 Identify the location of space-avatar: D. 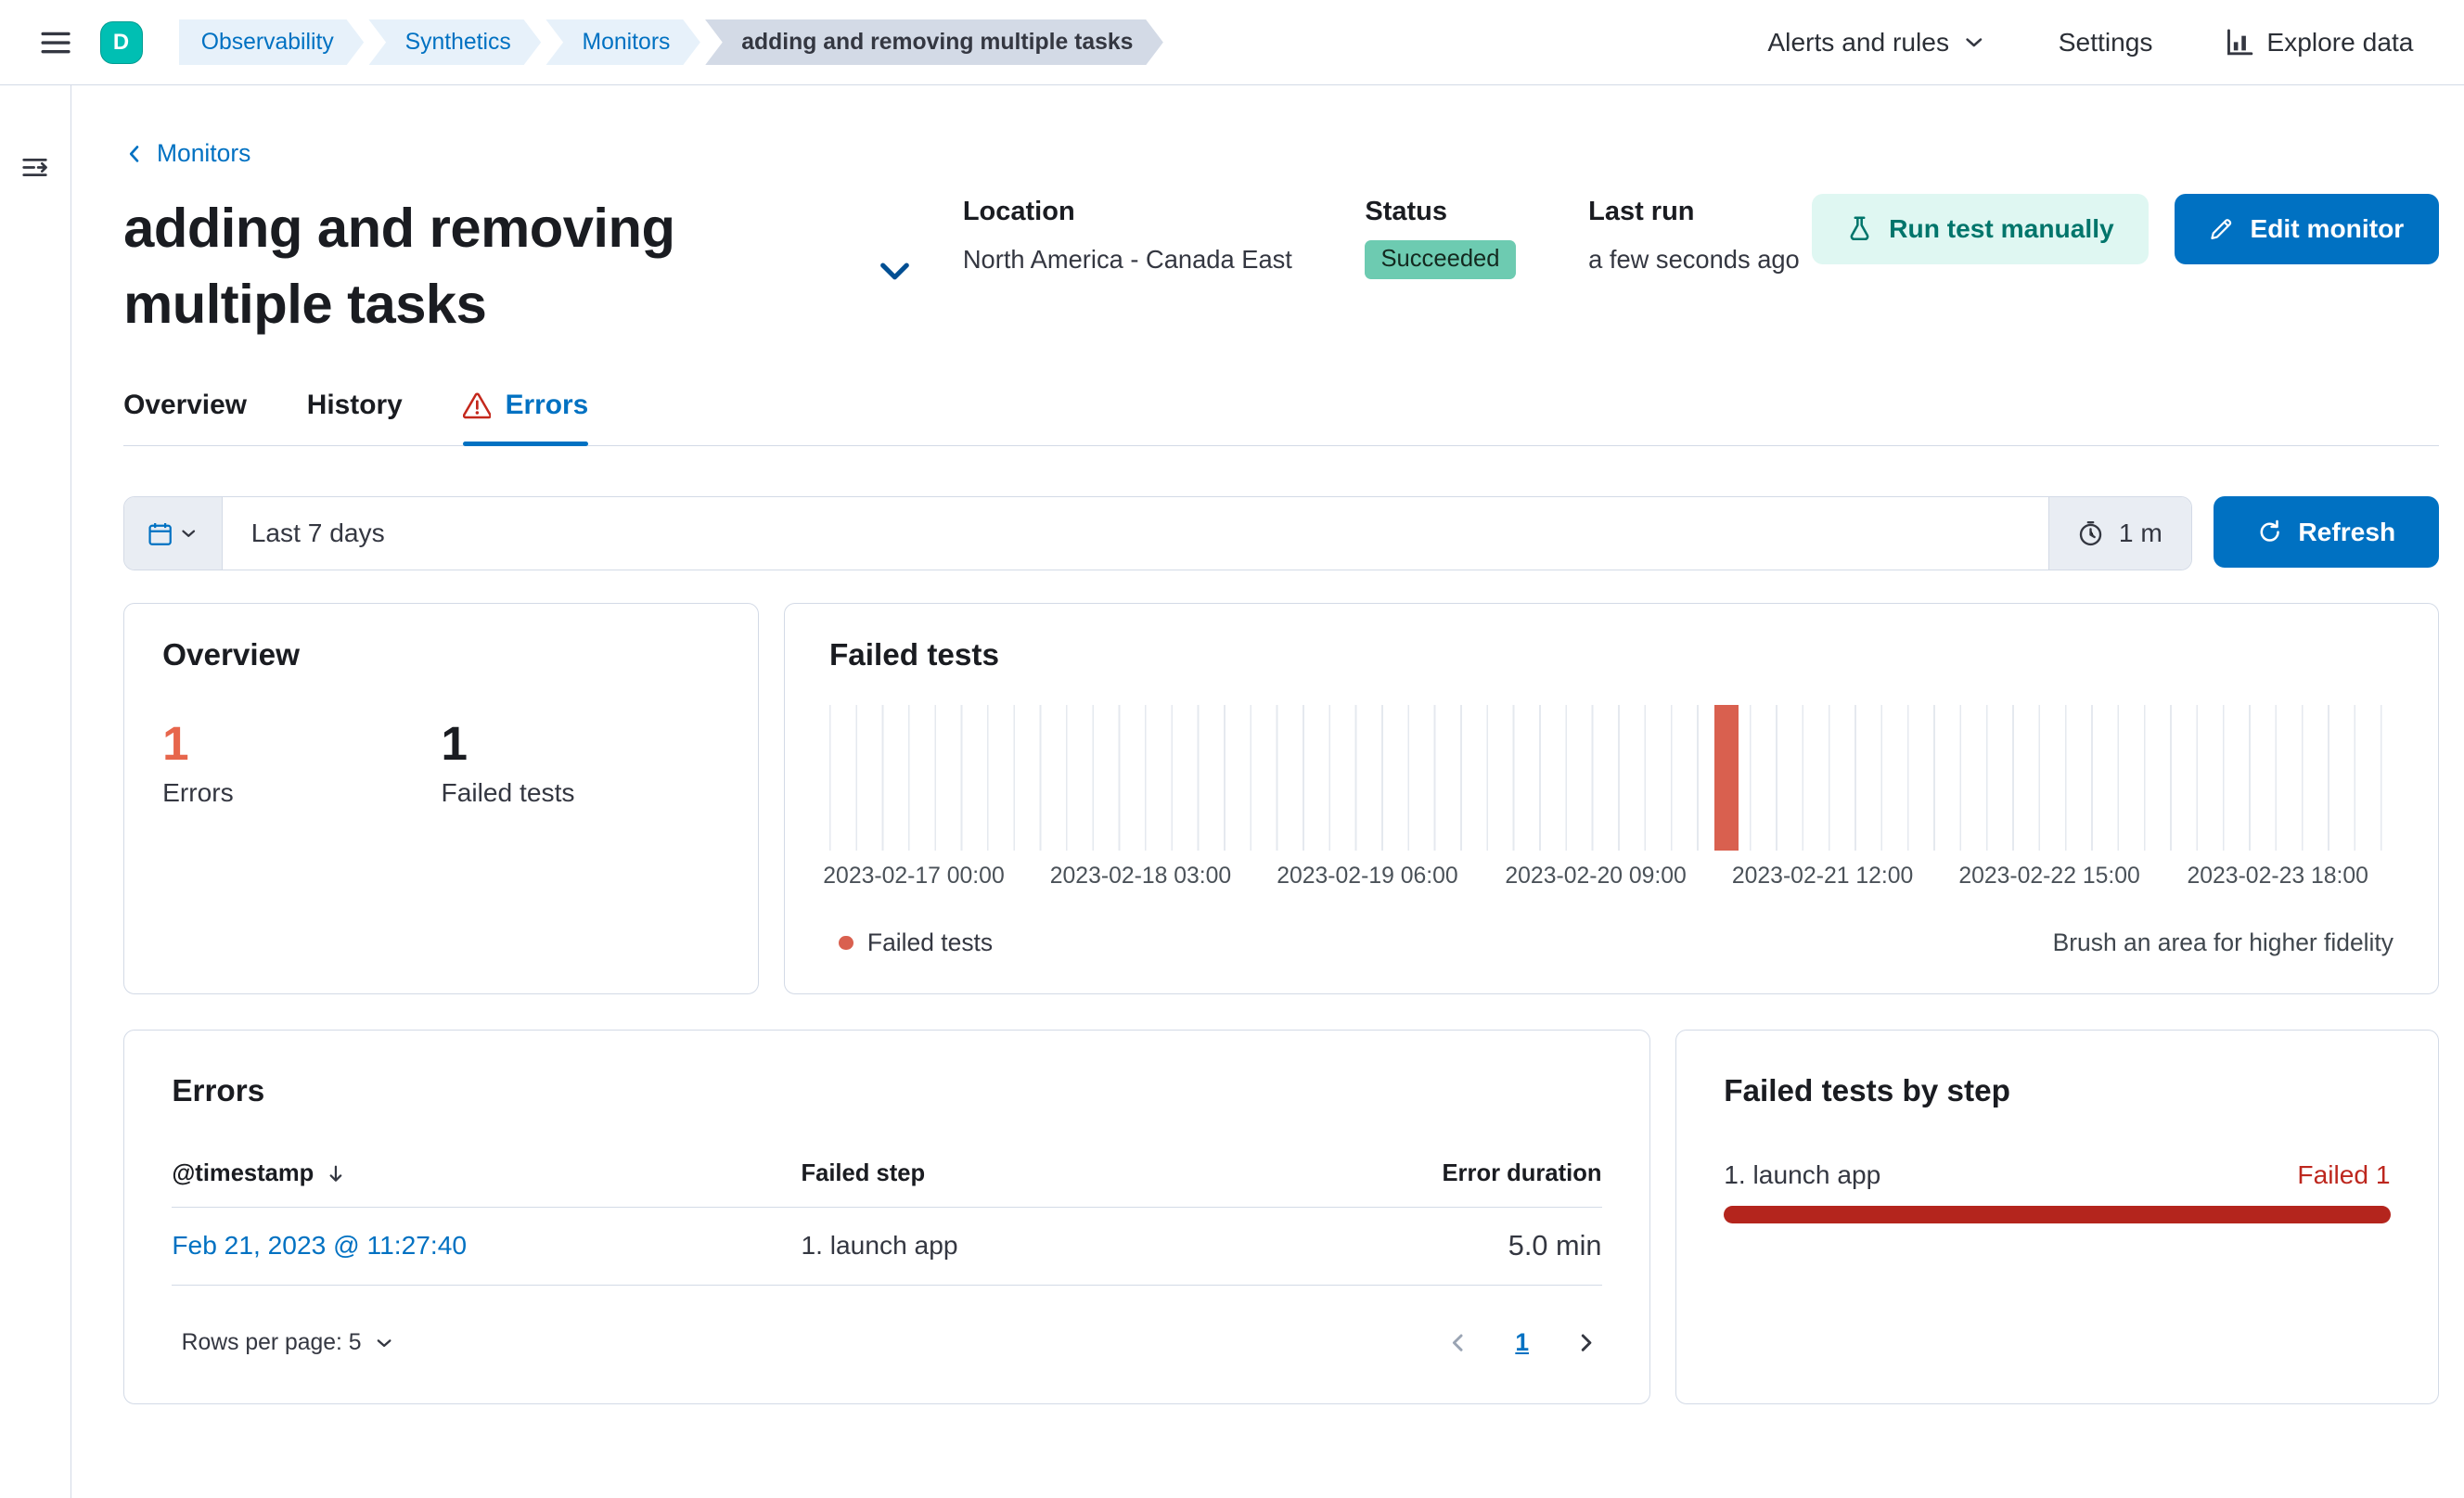
(121, 42).